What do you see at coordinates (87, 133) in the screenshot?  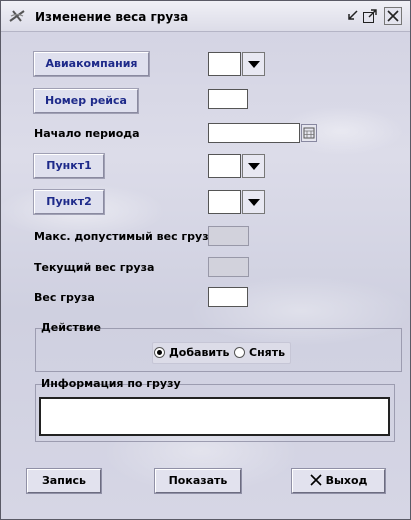 I see `period-start-label: Начало периода` at bounding box center [87, 133].